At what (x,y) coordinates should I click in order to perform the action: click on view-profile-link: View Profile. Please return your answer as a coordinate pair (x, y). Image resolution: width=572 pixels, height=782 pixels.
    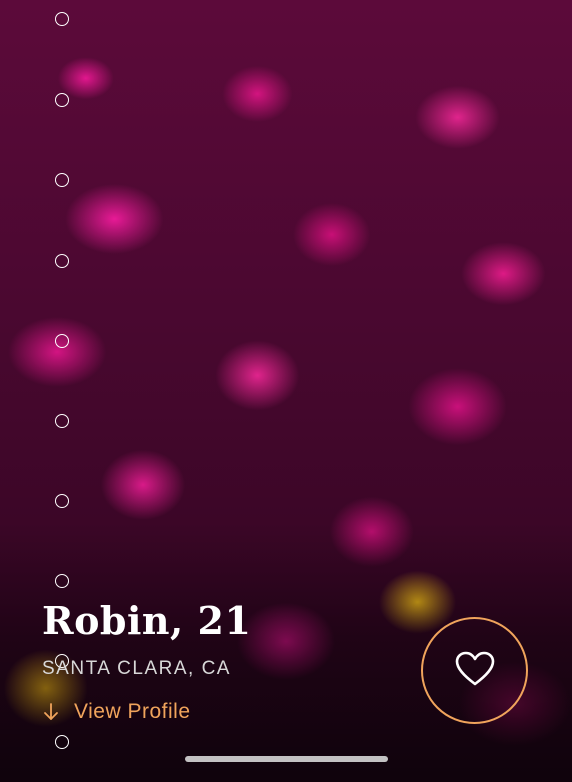
    Looking at the image, I should click on (116, 712).